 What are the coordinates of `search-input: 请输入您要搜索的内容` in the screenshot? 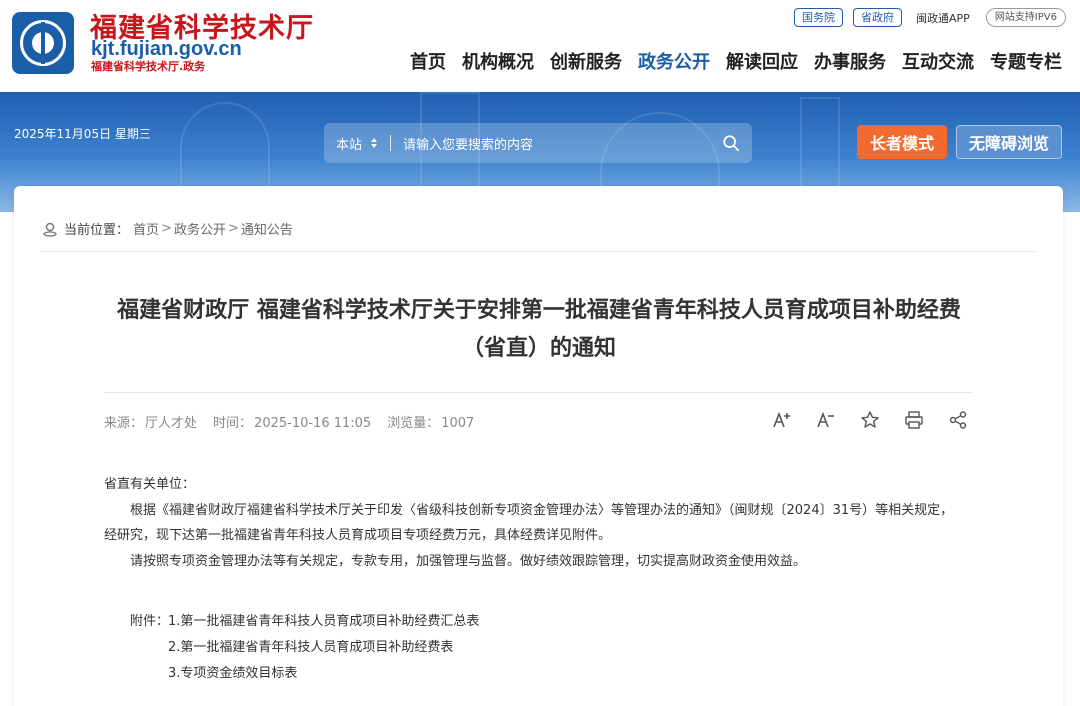 It's located at (562, 143).